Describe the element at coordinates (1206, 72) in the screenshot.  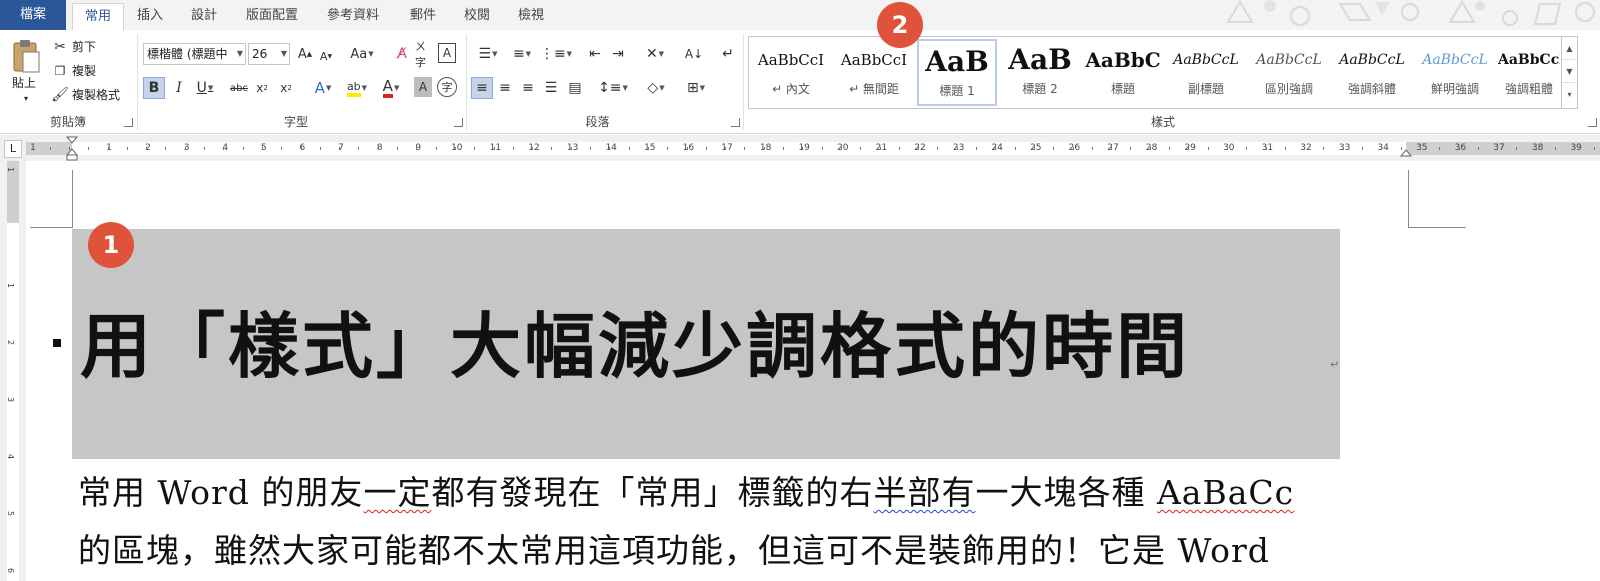
I see `style-subtitle: AaBbCcL 副標題` at that location.